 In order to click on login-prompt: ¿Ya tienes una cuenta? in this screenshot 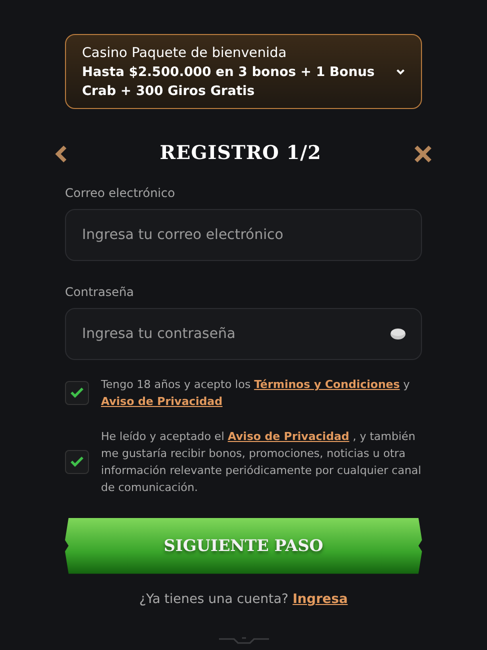, I will do `click(213, 599)`.